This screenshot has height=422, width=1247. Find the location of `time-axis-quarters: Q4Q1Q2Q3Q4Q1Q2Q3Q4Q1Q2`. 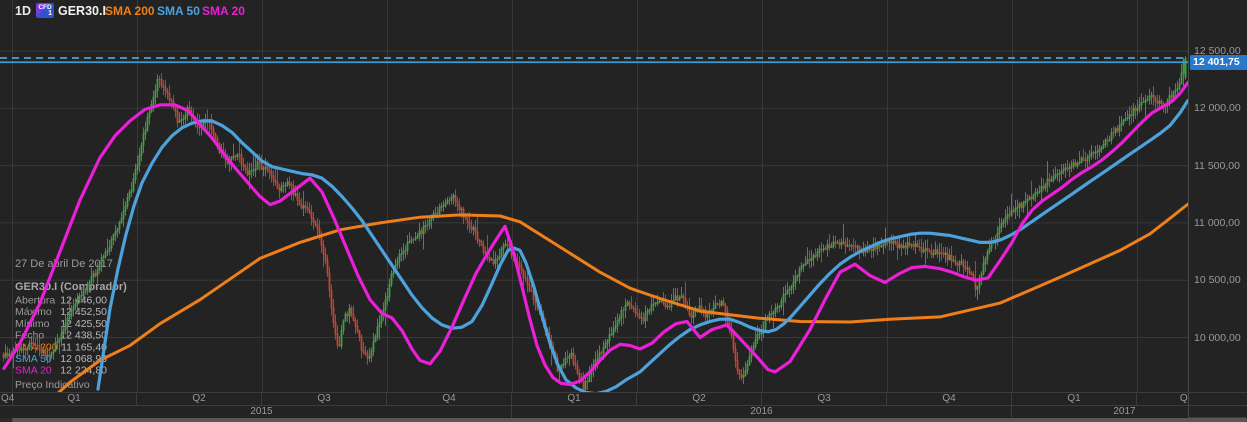

time-axis-quarters: Q4Q1Q2Q3Q4Q1Q2Q3Q4Q1Q2 is located at coordinates (594, 399).